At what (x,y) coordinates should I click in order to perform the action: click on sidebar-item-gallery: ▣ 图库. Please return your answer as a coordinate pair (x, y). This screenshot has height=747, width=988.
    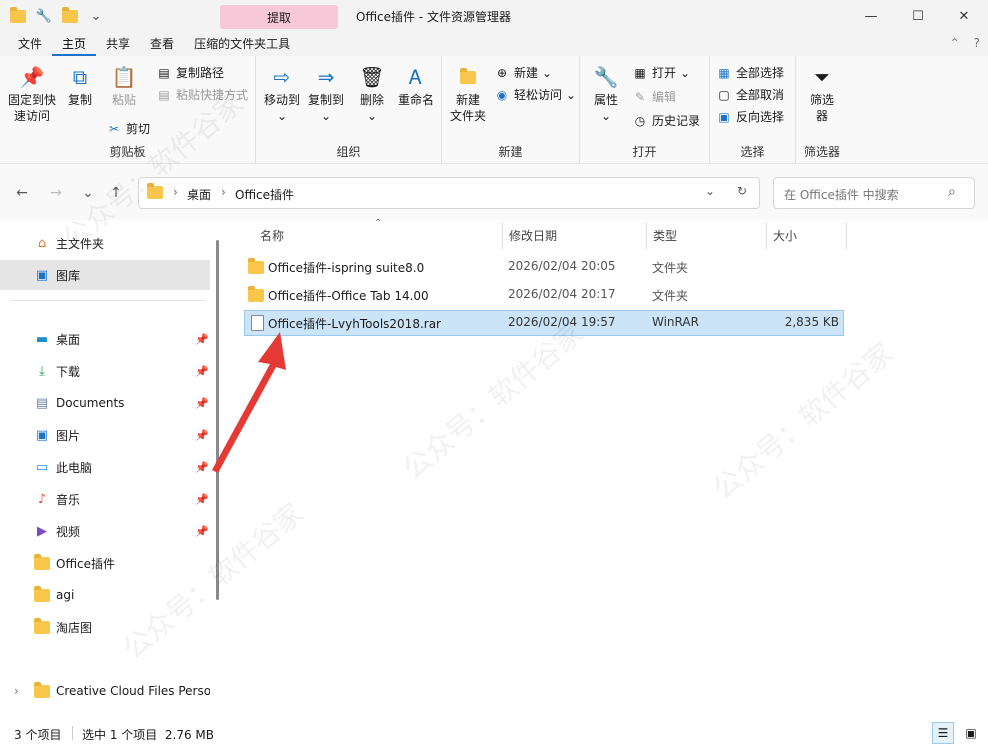
    Looking at the image, I should click on (105, 275).